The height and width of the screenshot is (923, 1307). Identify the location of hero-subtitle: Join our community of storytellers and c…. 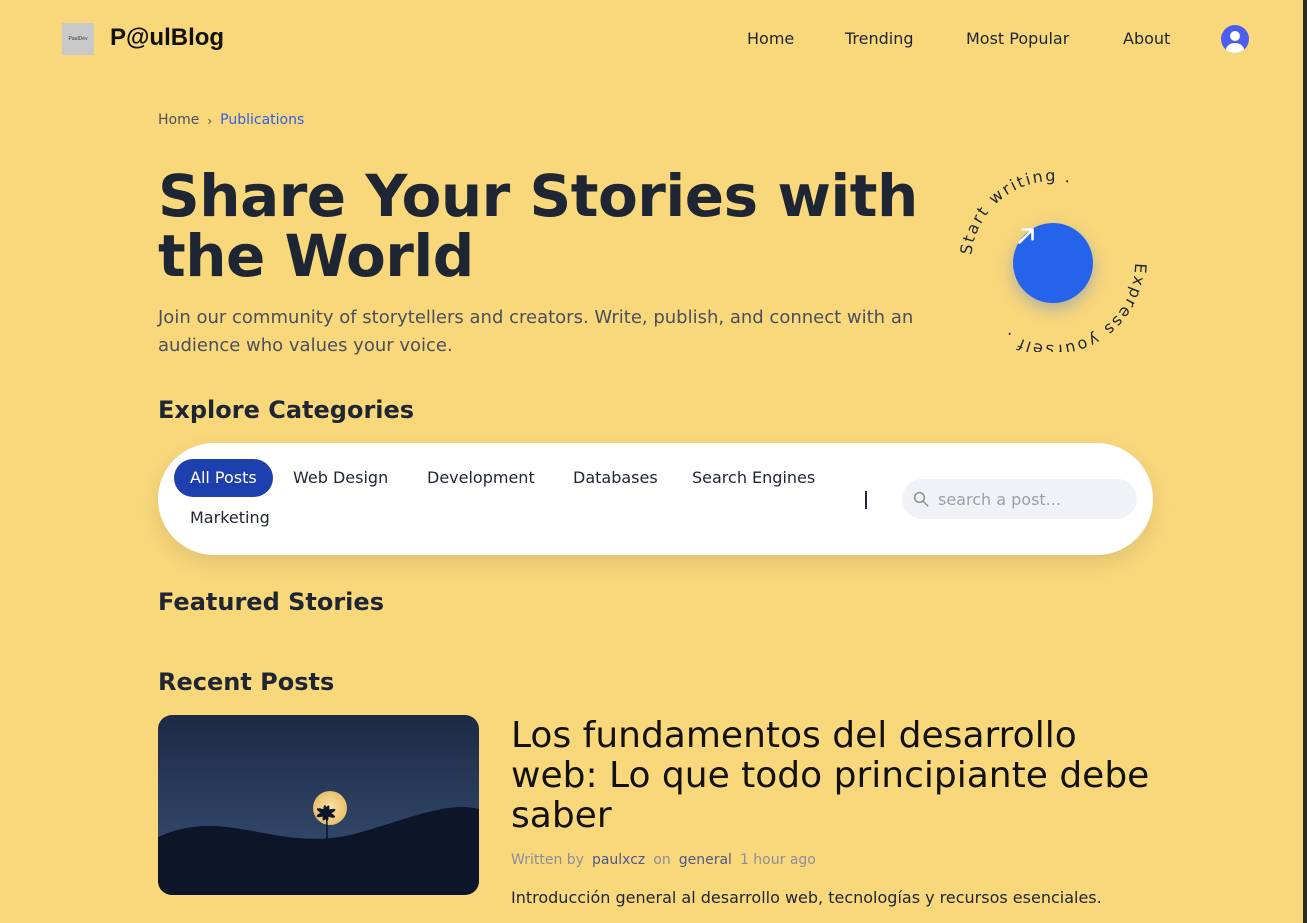
(536, 331).